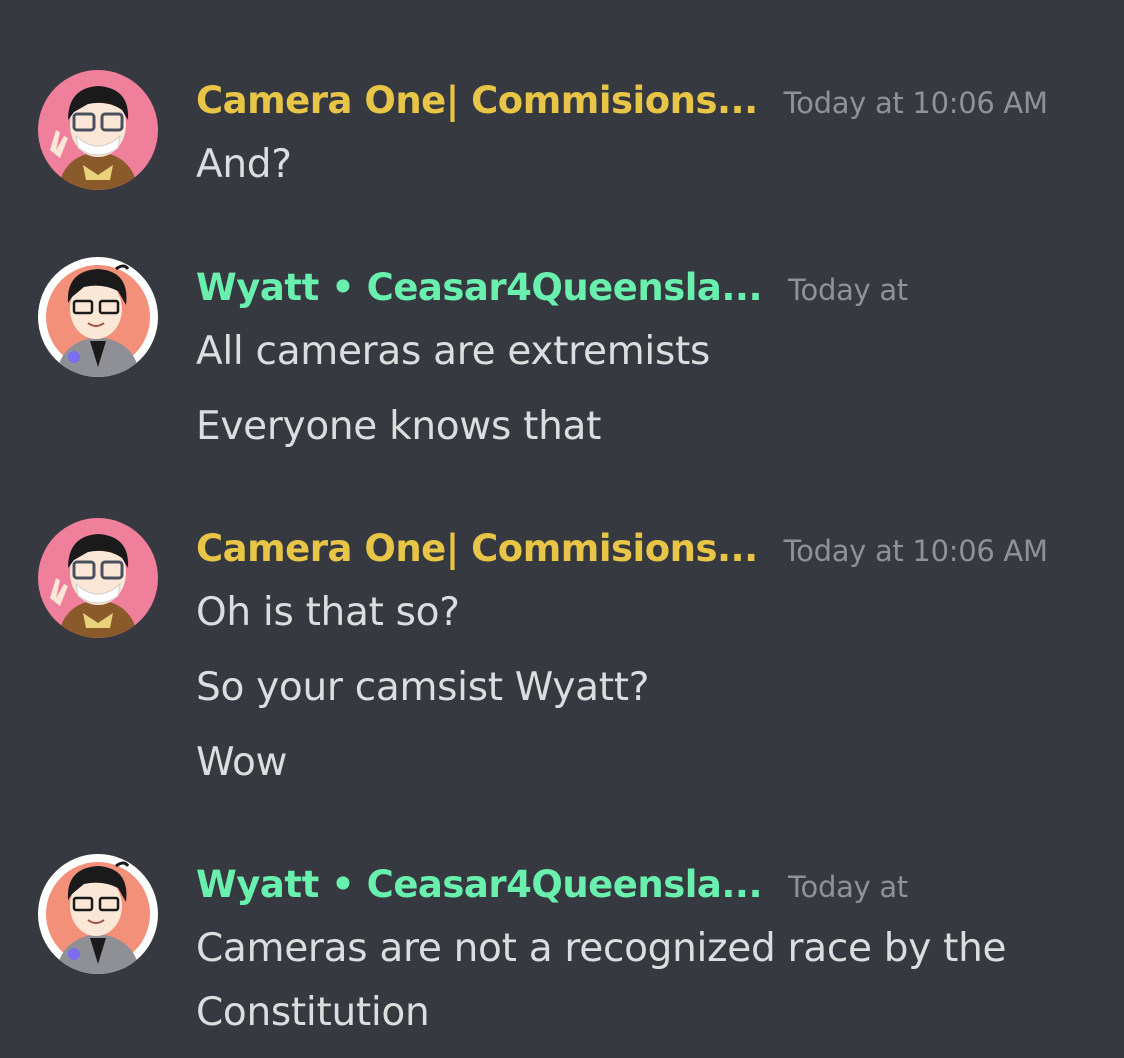  Describe the element at coordinates (313, 1012) in the screenshot. I see `message-text: Constitution` at that location.